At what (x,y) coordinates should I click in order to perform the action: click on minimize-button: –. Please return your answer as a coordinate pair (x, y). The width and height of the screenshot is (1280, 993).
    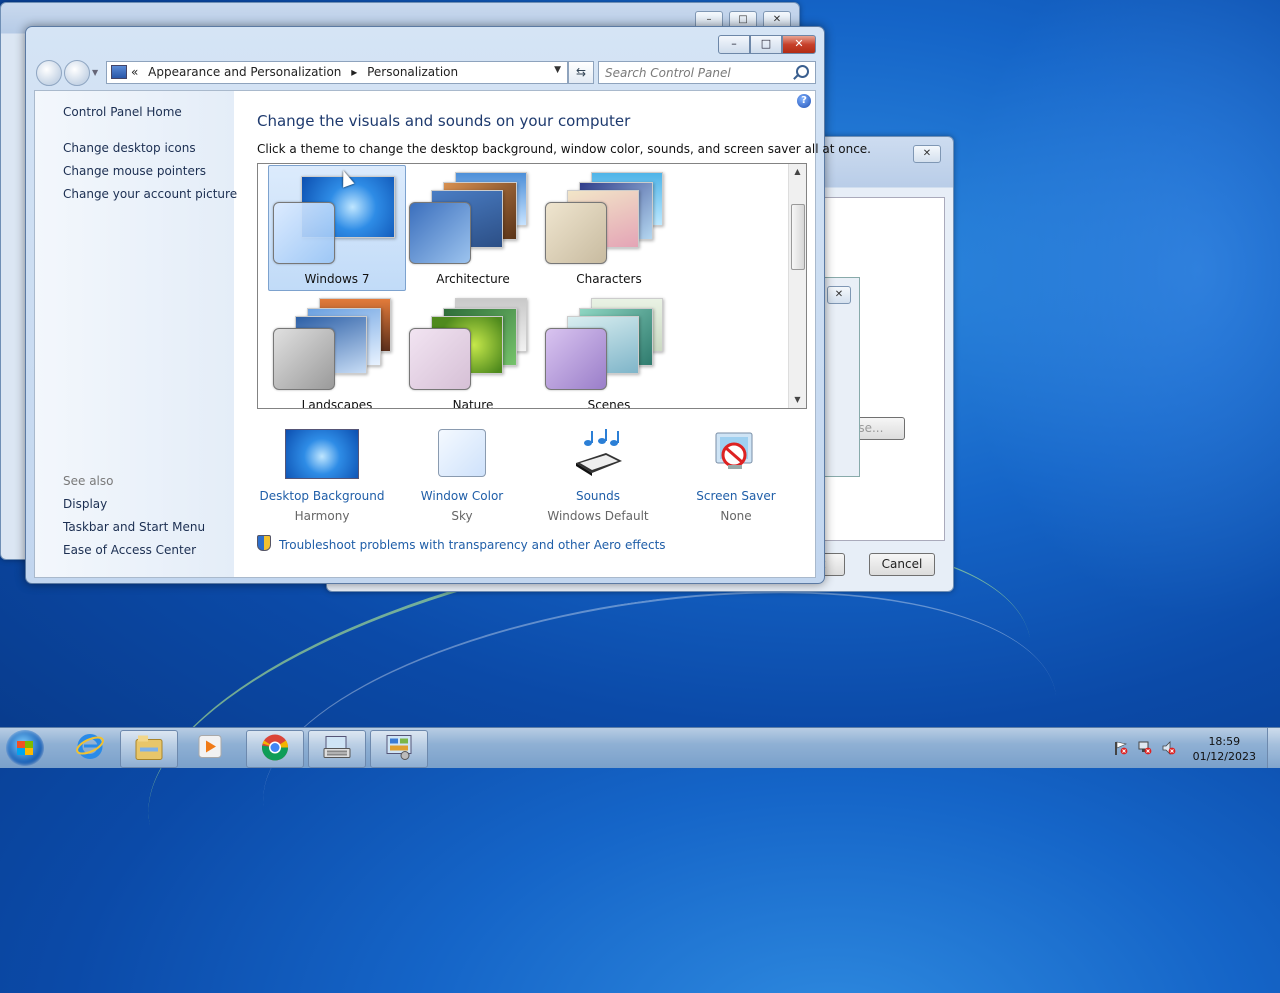
    Looking at the image, I should click on (734, 44).